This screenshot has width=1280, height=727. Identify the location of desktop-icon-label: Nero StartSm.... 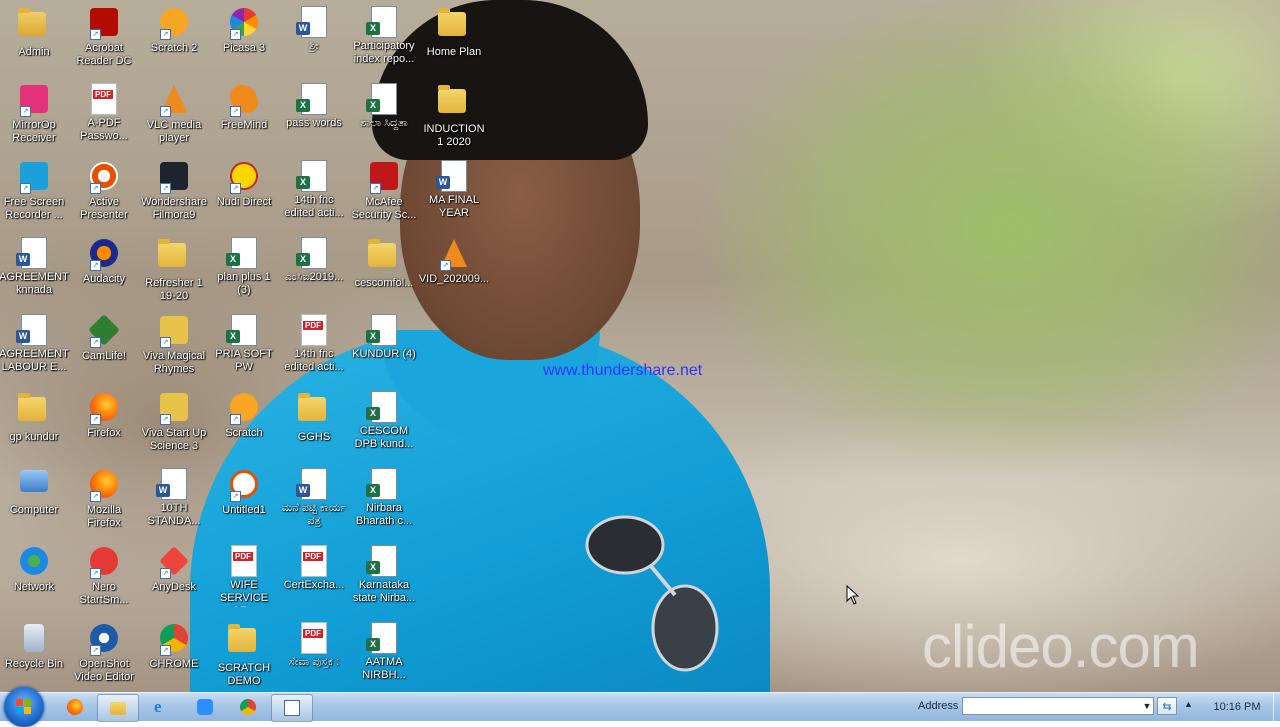
(104, 593).